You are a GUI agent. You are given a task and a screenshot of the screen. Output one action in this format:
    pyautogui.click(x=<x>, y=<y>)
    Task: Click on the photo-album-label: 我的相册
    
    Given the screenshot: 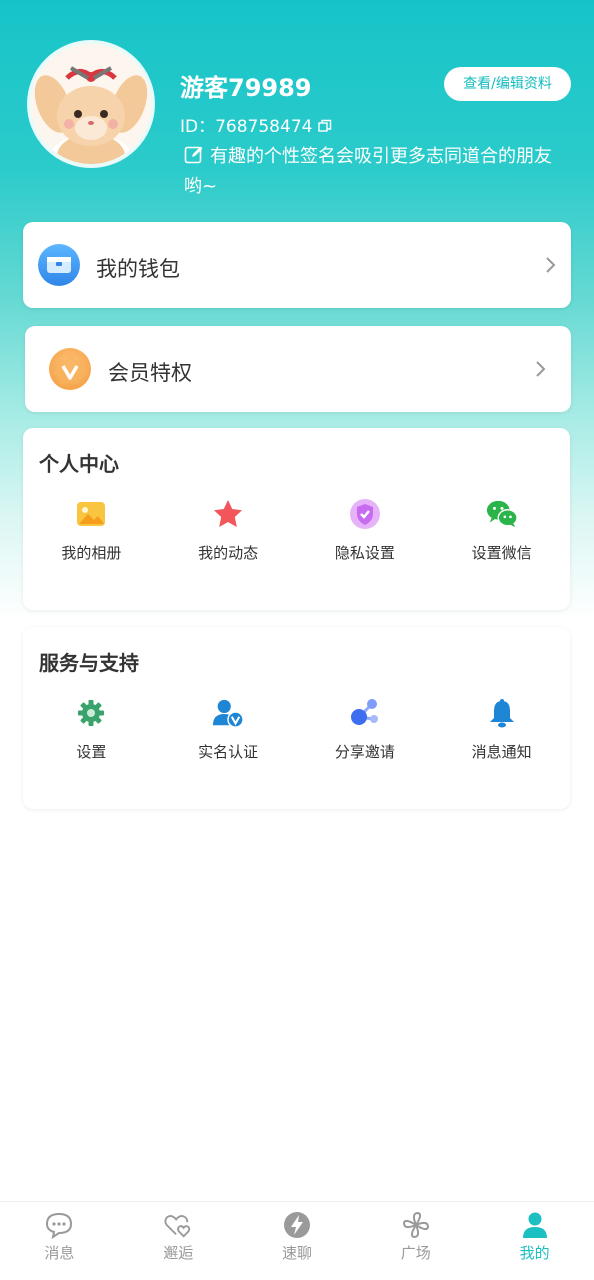 What is the action you would take?
    pyautogui.click(x=91, y=553)
    